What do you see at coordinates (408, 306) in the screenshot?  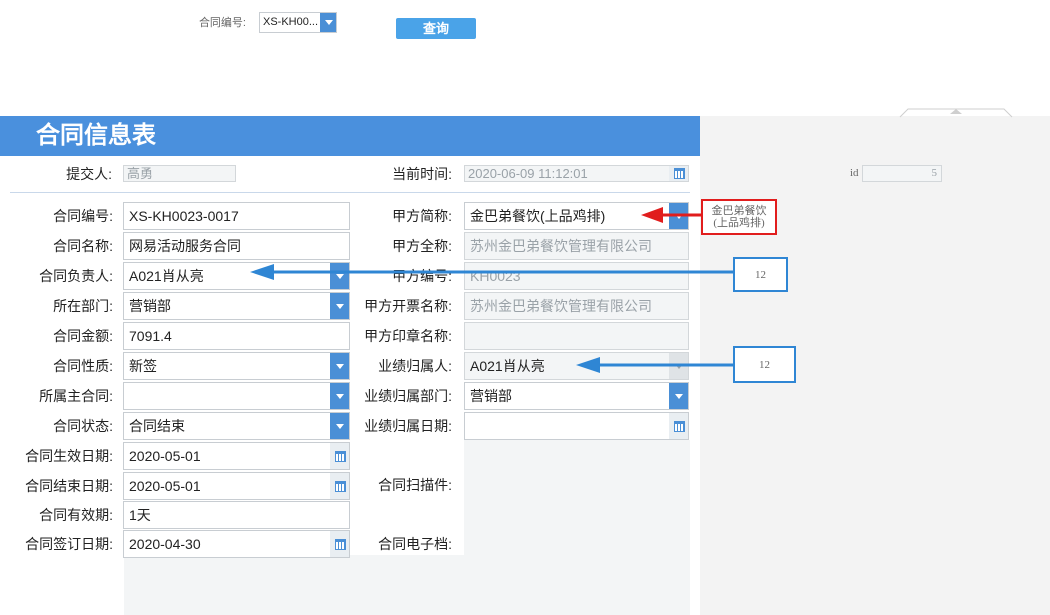 I see `party-a-invoice-label: 甲方开票名称:` at bounding box center [408, 306].